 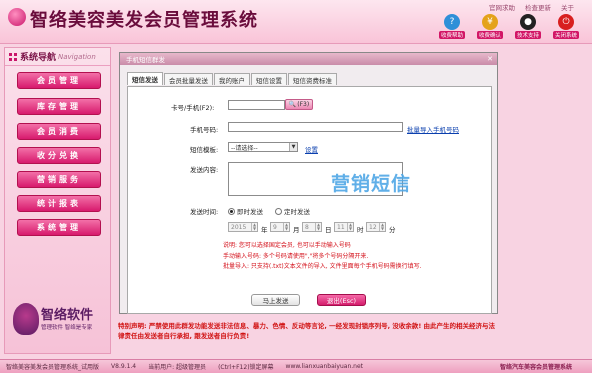 I want to click on radio-send-now: 即时发送, so click(x=245, y=211).